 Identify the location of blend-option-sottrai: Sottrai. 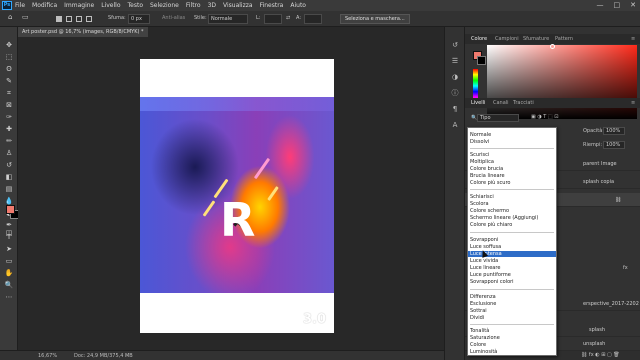
(478, 311).